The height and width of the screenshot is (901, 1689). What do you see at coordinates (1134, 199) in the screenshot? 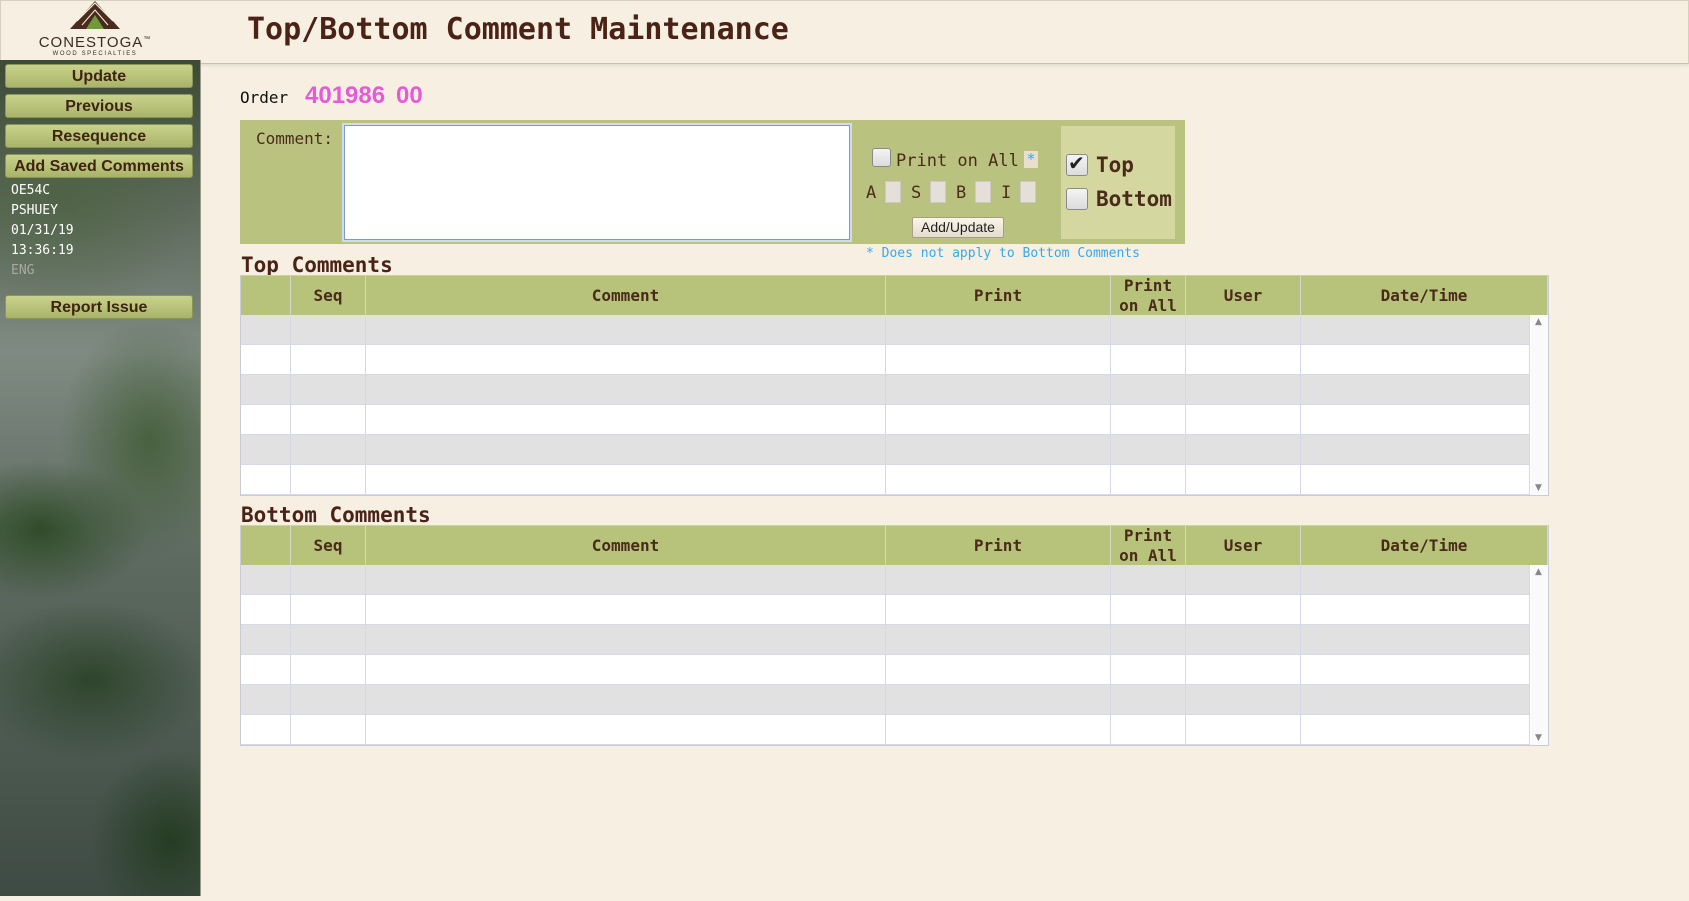
I see `bottom-label: Bottom` at bounding box center [1134, 199].